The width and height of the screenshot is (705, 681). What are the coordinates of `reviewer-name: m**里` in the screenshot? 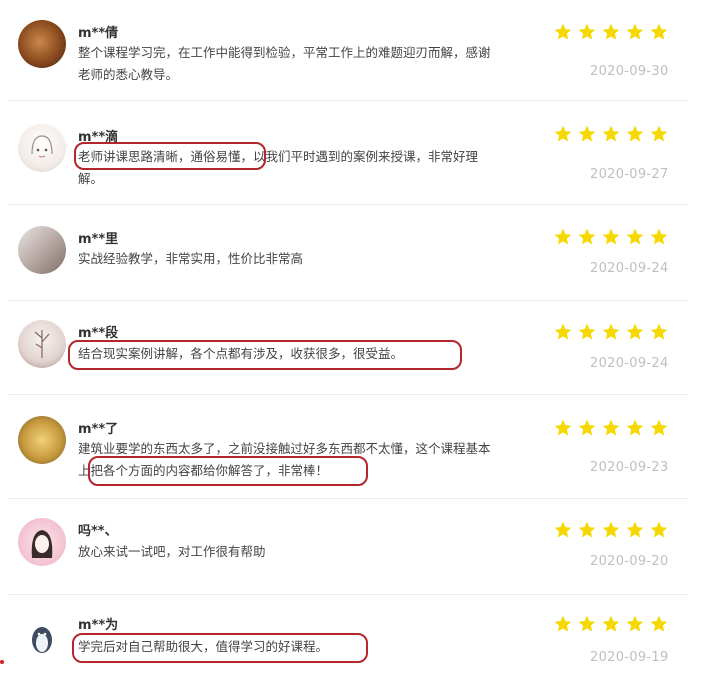 It's located at (98, 239).